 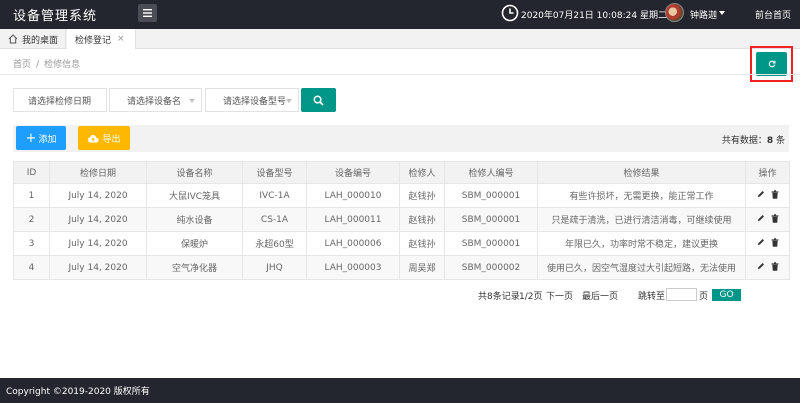 I want to click on breadcrumb-current: 检修信息, so click(x=62, y=65).